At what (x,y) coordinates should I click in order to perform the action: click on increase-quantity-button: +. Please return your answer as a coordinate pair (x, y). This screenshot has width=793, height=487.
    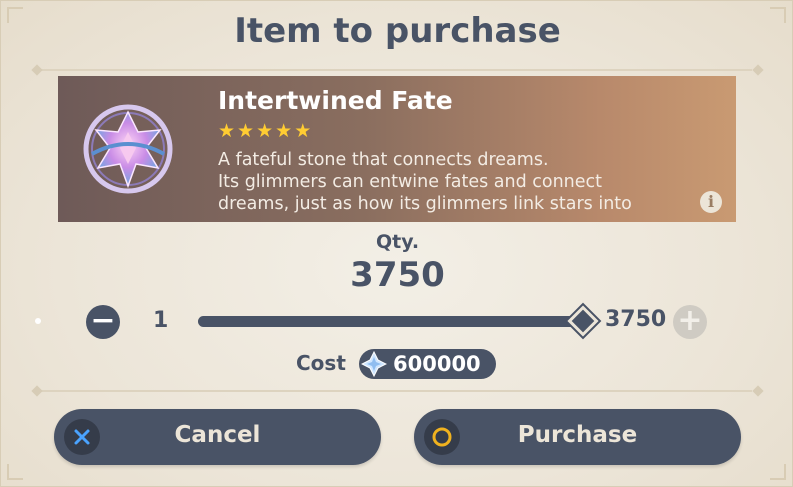
    Looking at the image, I should click on (690, 322).